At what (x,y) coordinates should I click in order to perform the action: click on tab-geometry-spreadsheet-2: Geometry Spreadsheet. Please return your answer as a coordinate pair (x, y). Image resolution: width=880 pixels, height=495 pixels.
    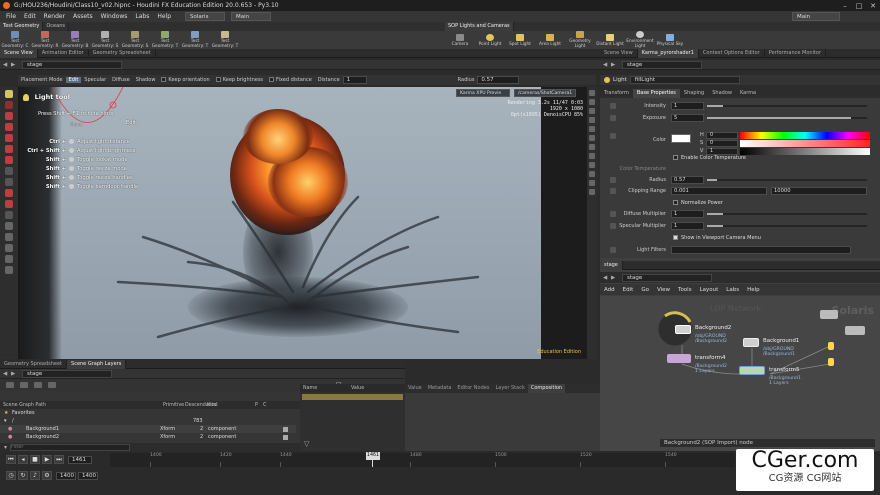
    Looking at the image, I should click on (34, 364).